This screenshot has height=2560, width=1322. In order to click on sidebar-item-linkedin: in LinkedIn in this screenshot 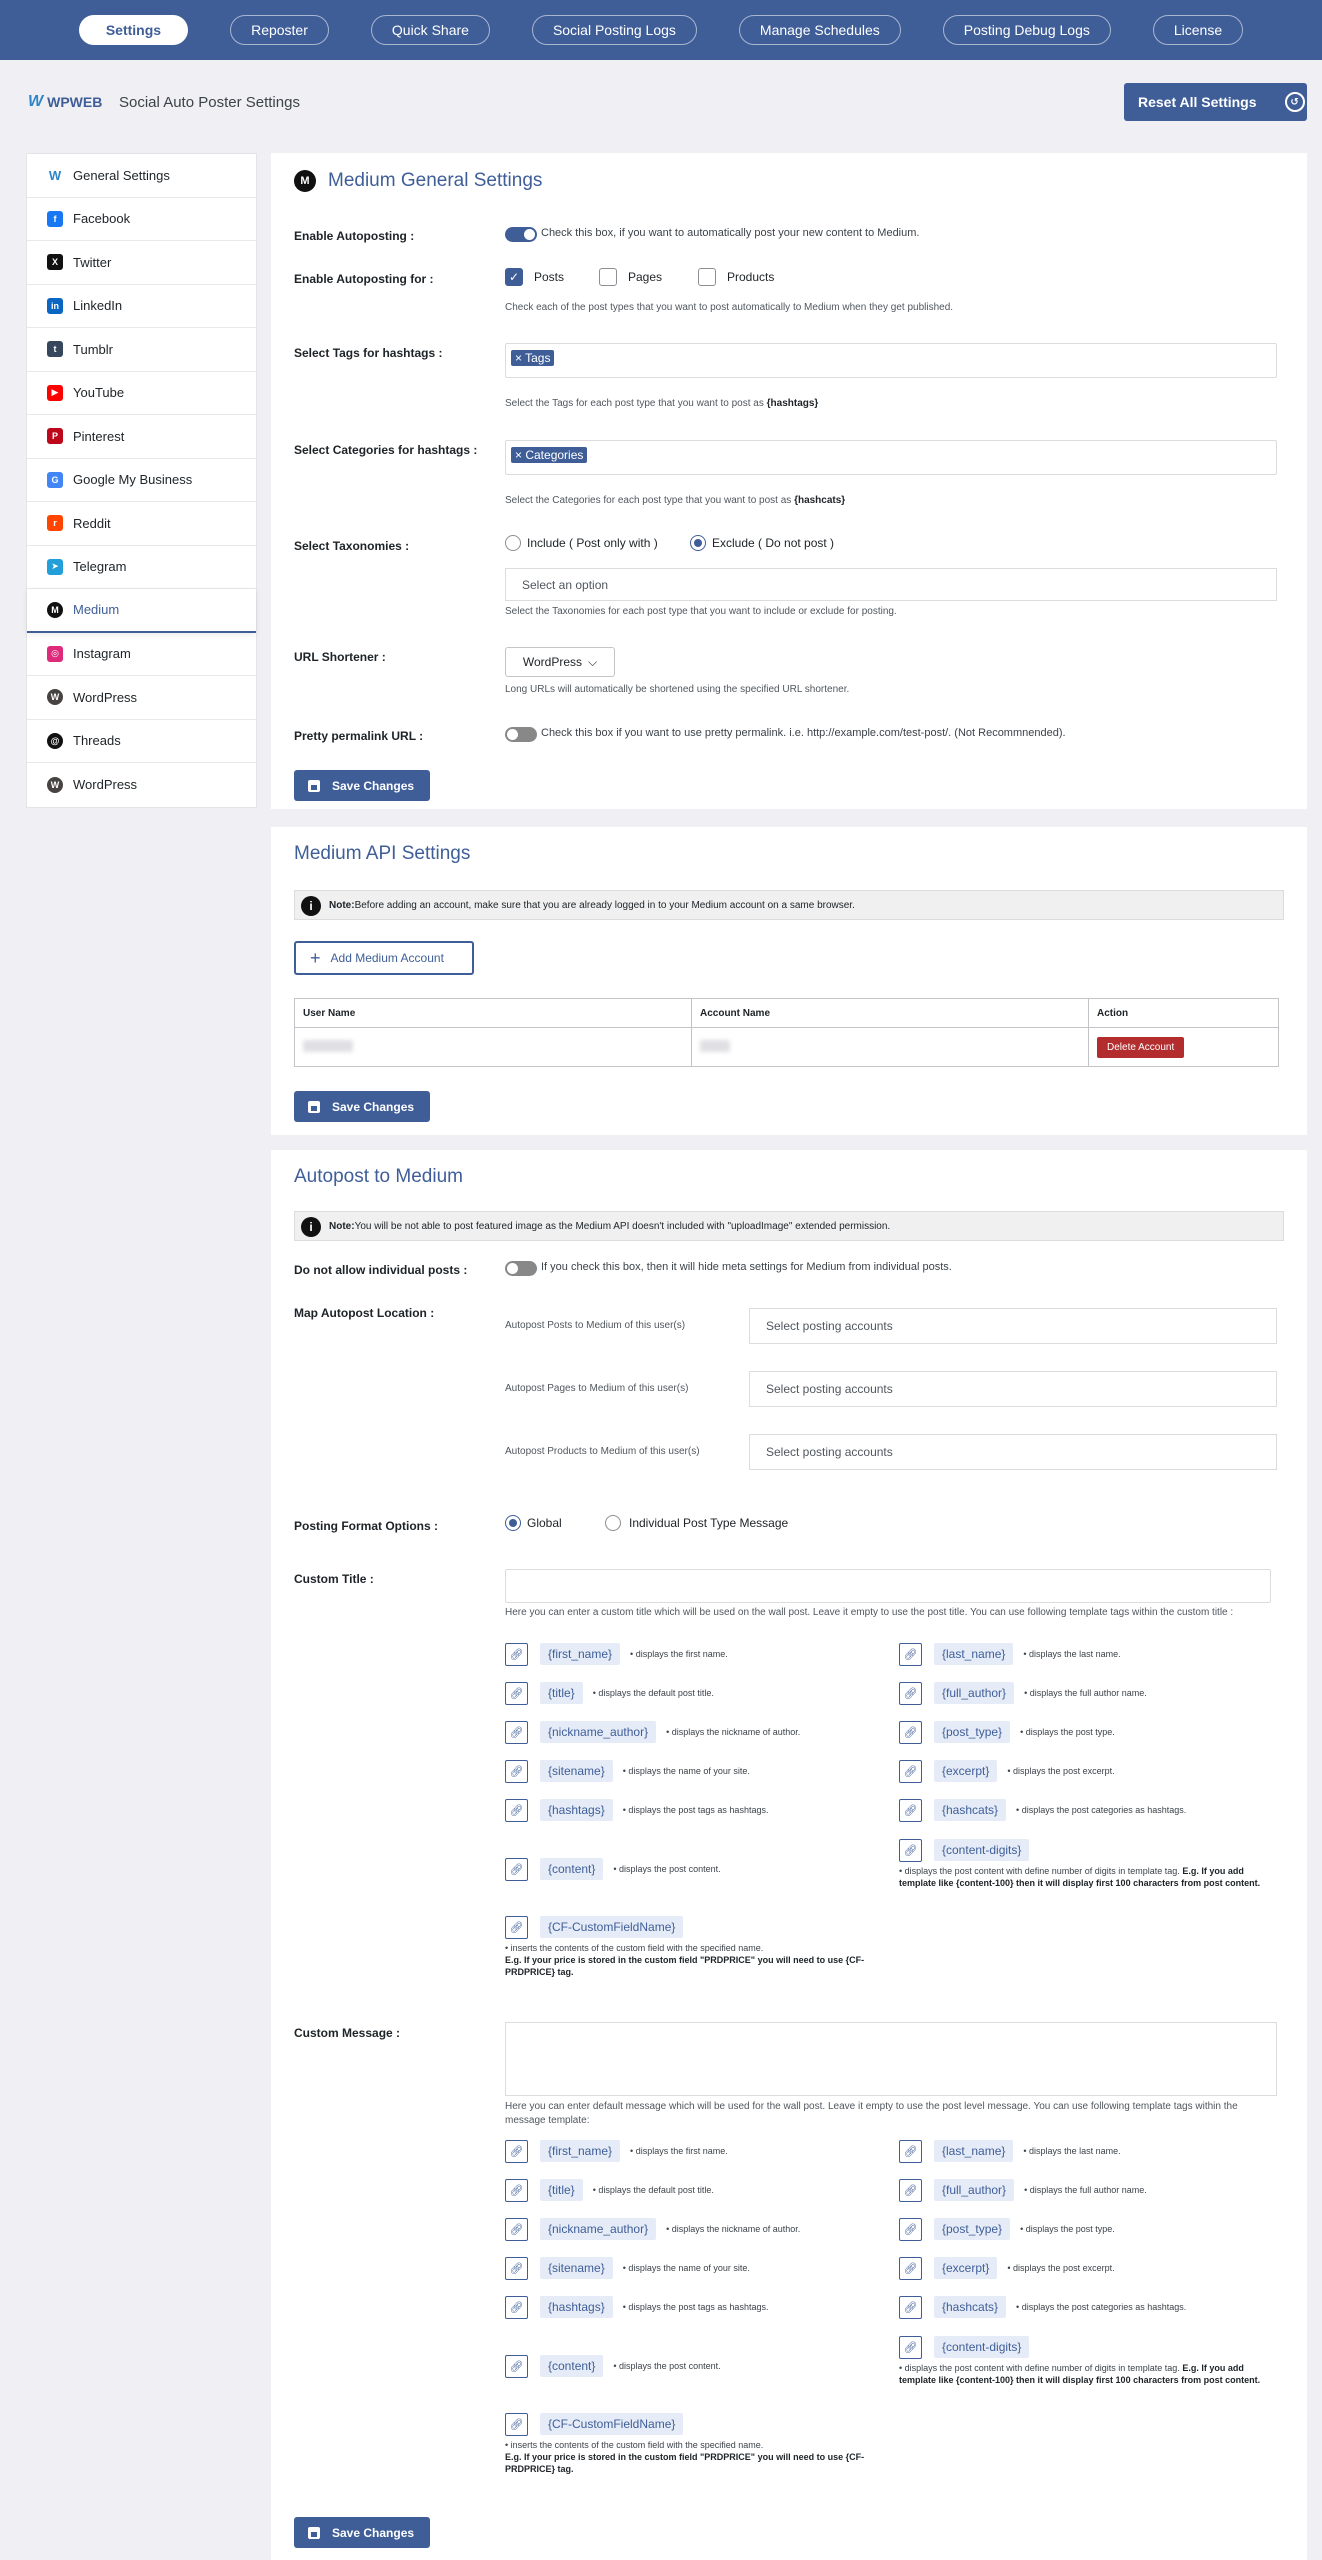, I will do `click(141, 306)`.